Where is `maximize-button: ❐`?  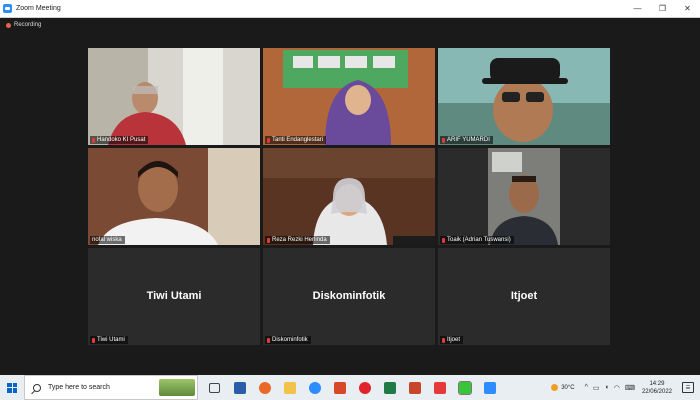 maximize-button: ❐ is located at coordinates (662, 8).